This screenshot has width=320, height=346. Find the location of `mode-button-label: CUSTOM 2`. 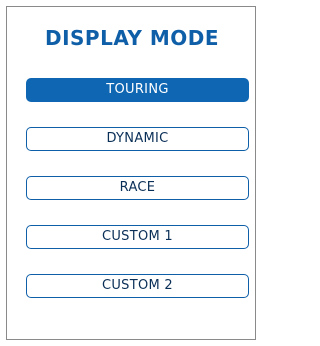

mode-button-label: CUSTOM 2 is located at coordinates (137, 285).